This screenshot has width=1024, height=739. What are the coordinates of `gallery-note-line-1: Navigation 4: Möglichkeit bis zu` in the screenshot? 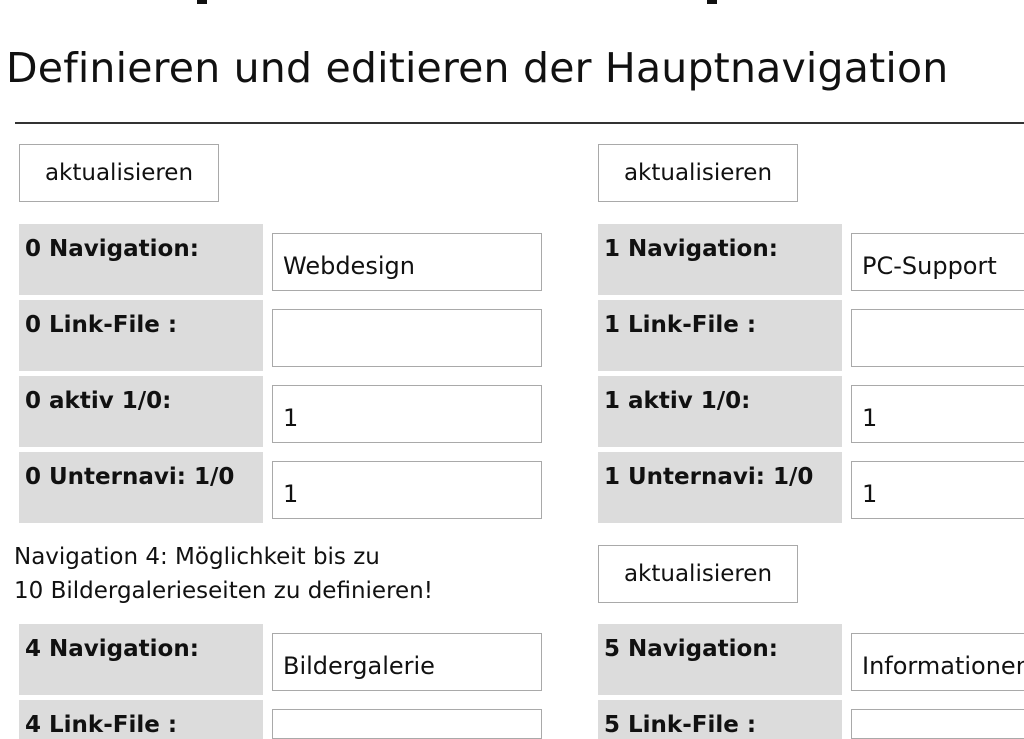 It's located at (197, 557).